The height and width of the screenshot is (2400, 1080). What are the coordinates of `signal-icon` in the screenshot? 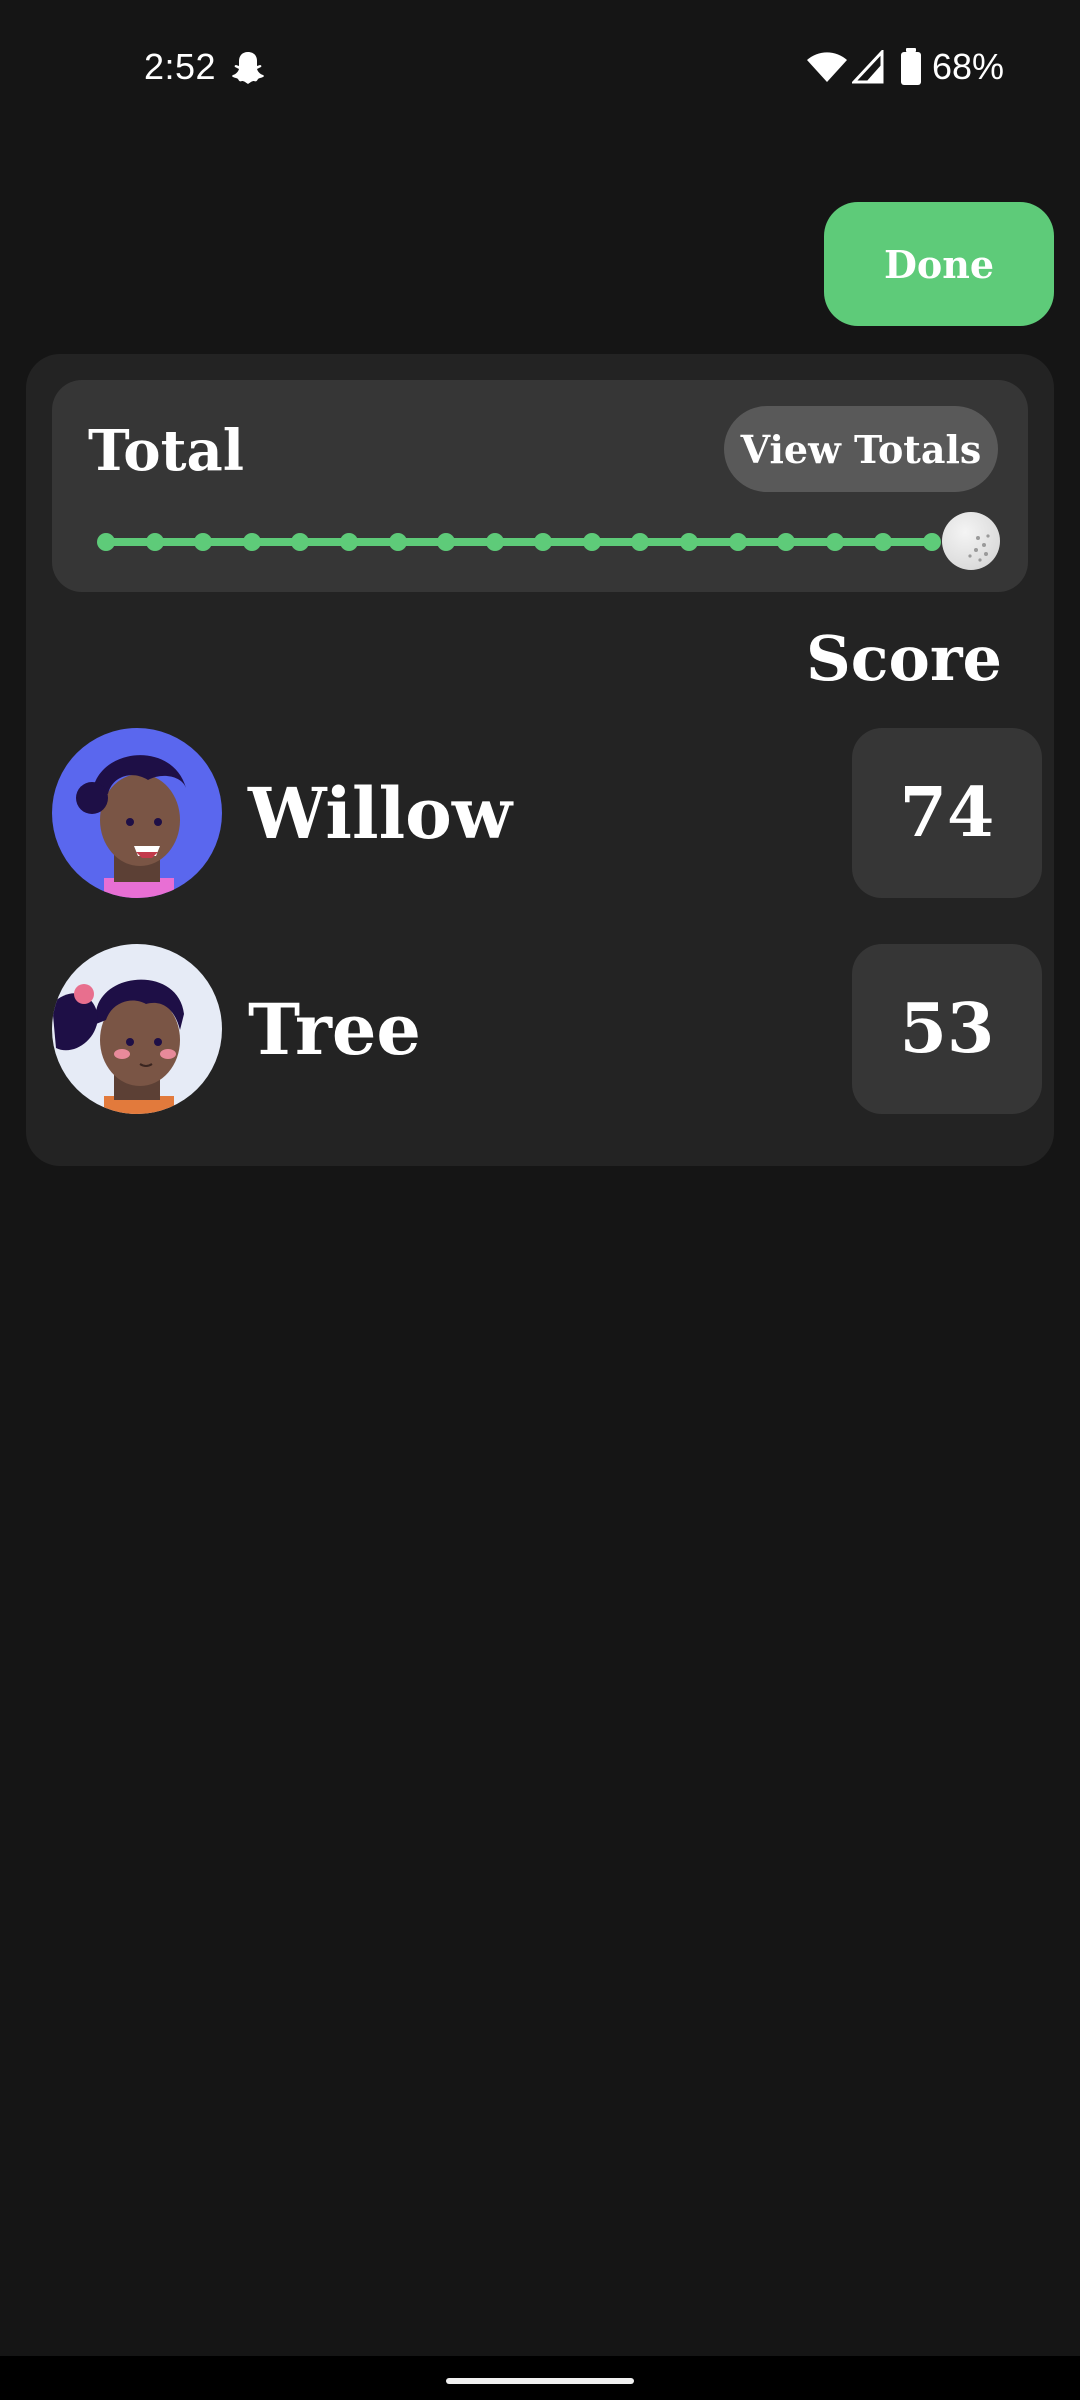 It's located at (868, 67).